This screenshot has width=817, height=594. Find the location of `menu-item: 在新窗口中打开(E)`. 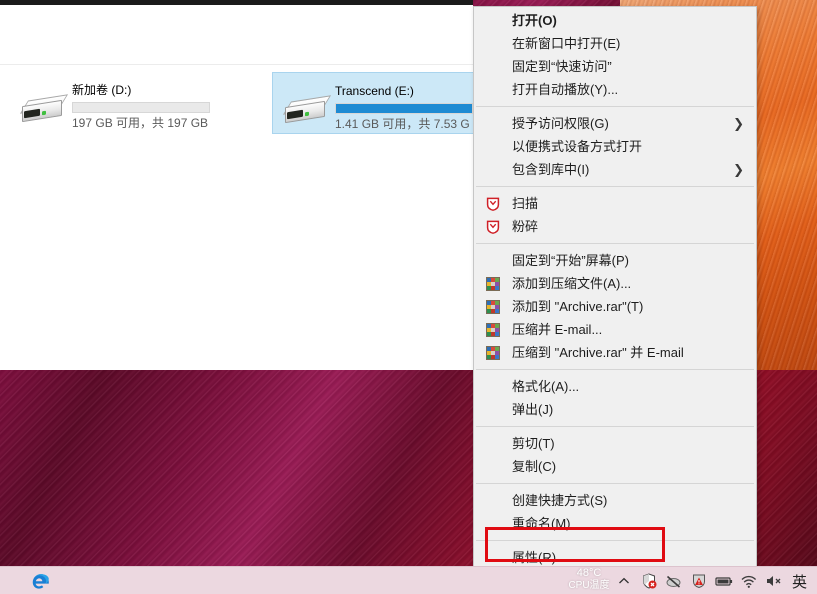

menu-item: 在新窗口中打开(E) is located at coordinates (615, 43).